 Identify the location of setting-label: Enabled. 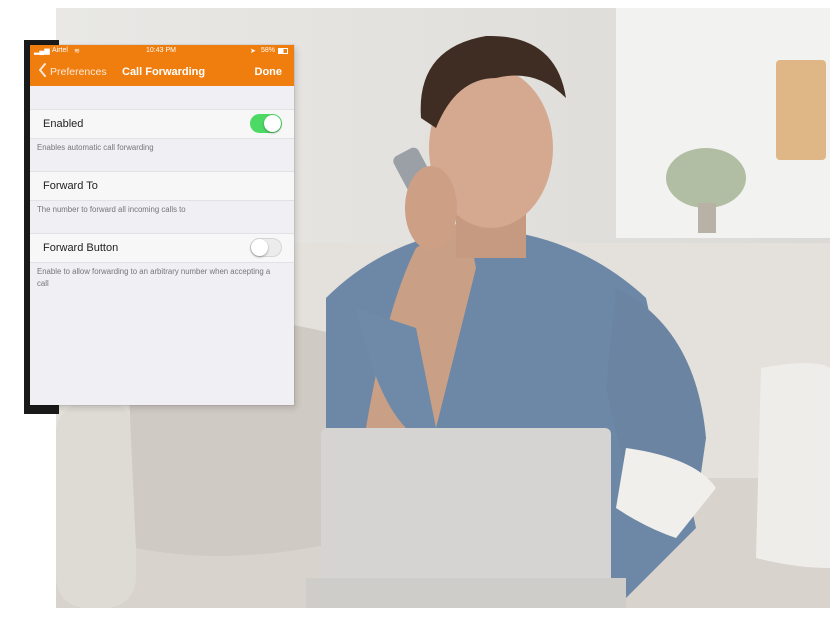
(63, 124).